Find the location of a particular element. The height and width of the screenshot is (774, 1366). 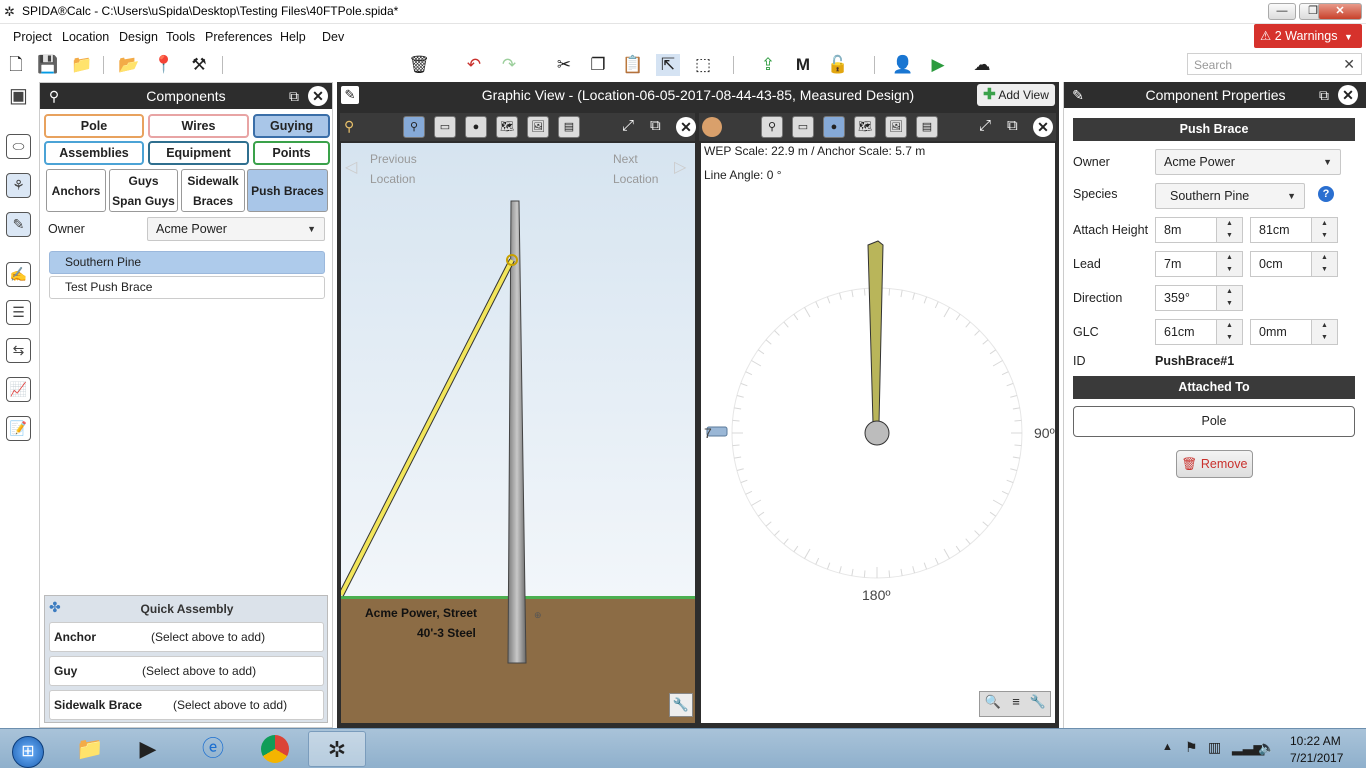

media-player-icon: ▶ is located at coordinates (148, 749).